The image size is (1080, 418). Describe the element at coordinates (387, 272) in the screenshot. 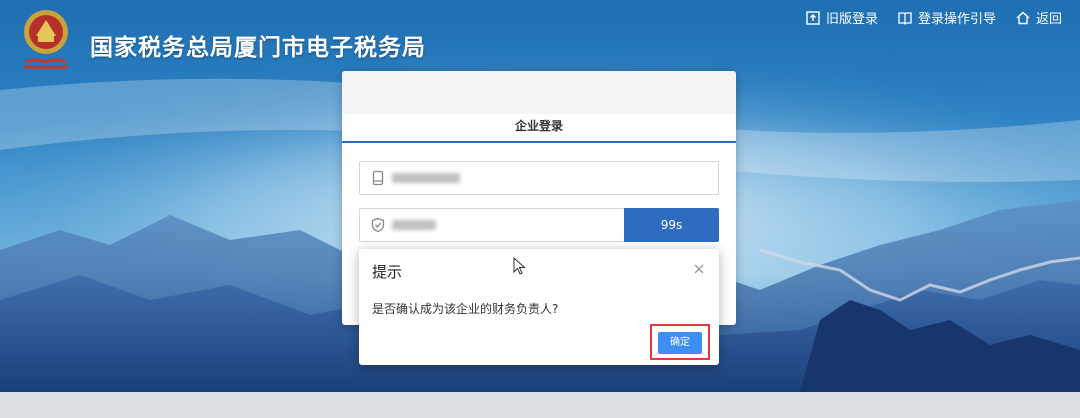

I see `dialog-title: 提示` at that location.